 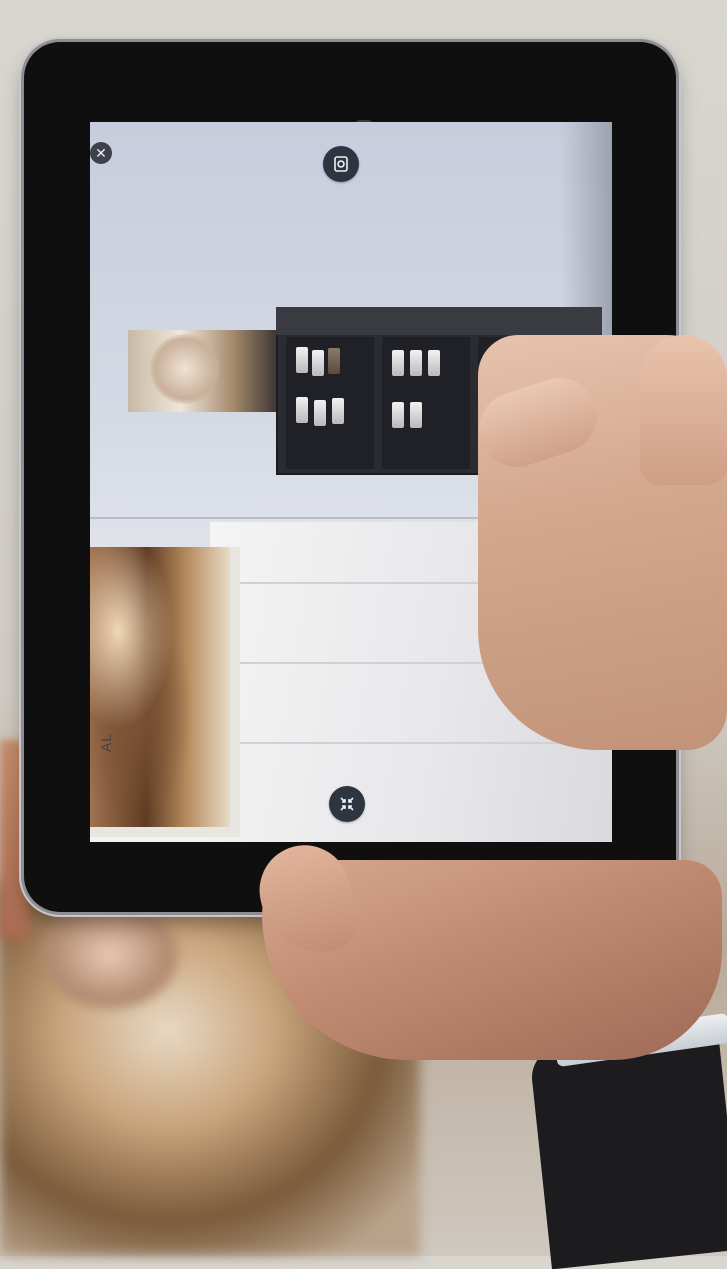 I want to click on close-icon: ✕, so click(x=101, y=152).